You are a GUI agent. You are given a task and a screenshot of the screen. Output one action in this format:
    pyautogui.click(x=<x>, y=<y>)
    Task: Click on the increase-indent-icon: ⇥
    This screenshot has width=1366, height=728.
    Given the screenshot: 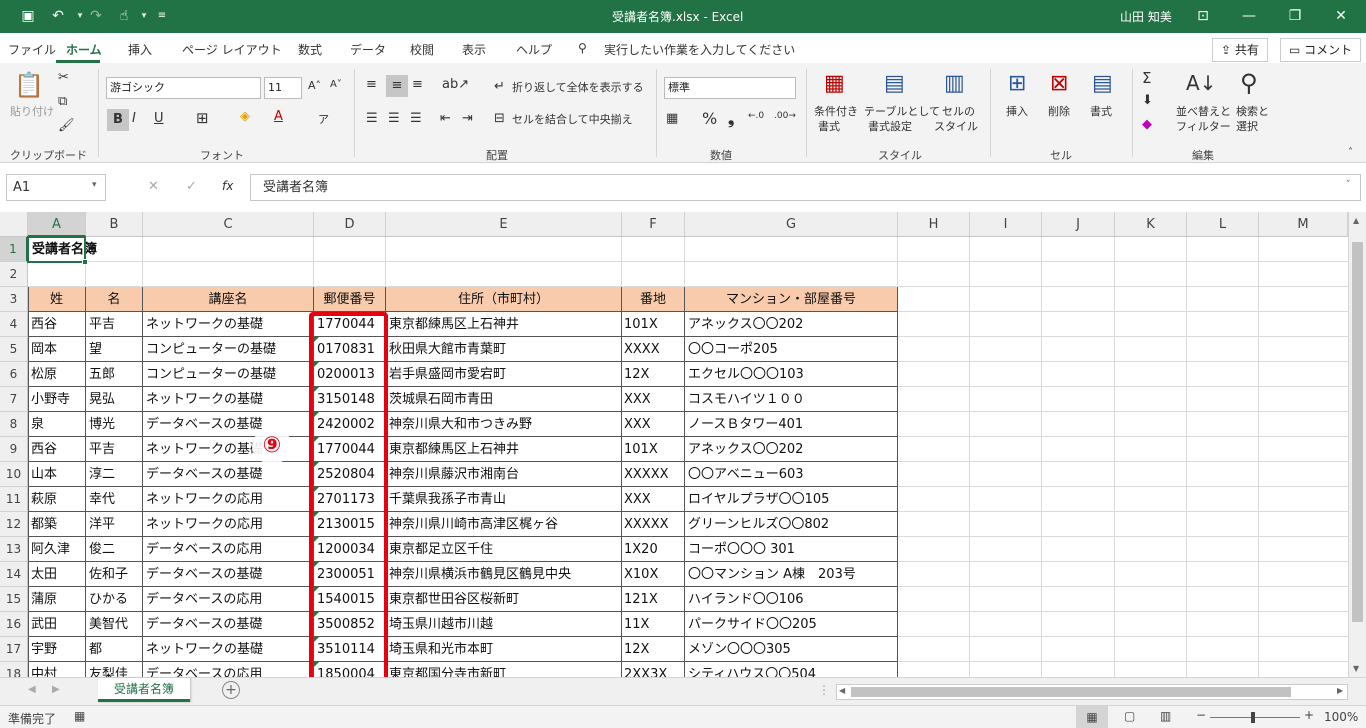 What is the action you would take?
    pyautogui.click(x=467, y=118)
    